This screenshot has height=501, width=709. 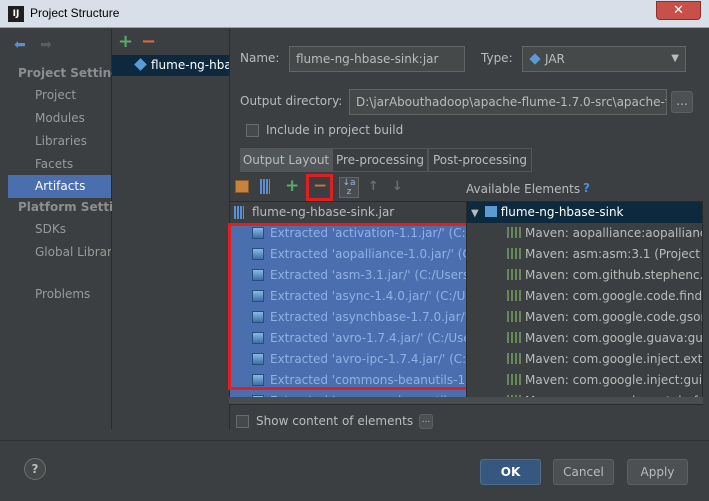 I want to click on library-row: Maven: com.github.stephenc.findbugs, so click(x=584, y=275).